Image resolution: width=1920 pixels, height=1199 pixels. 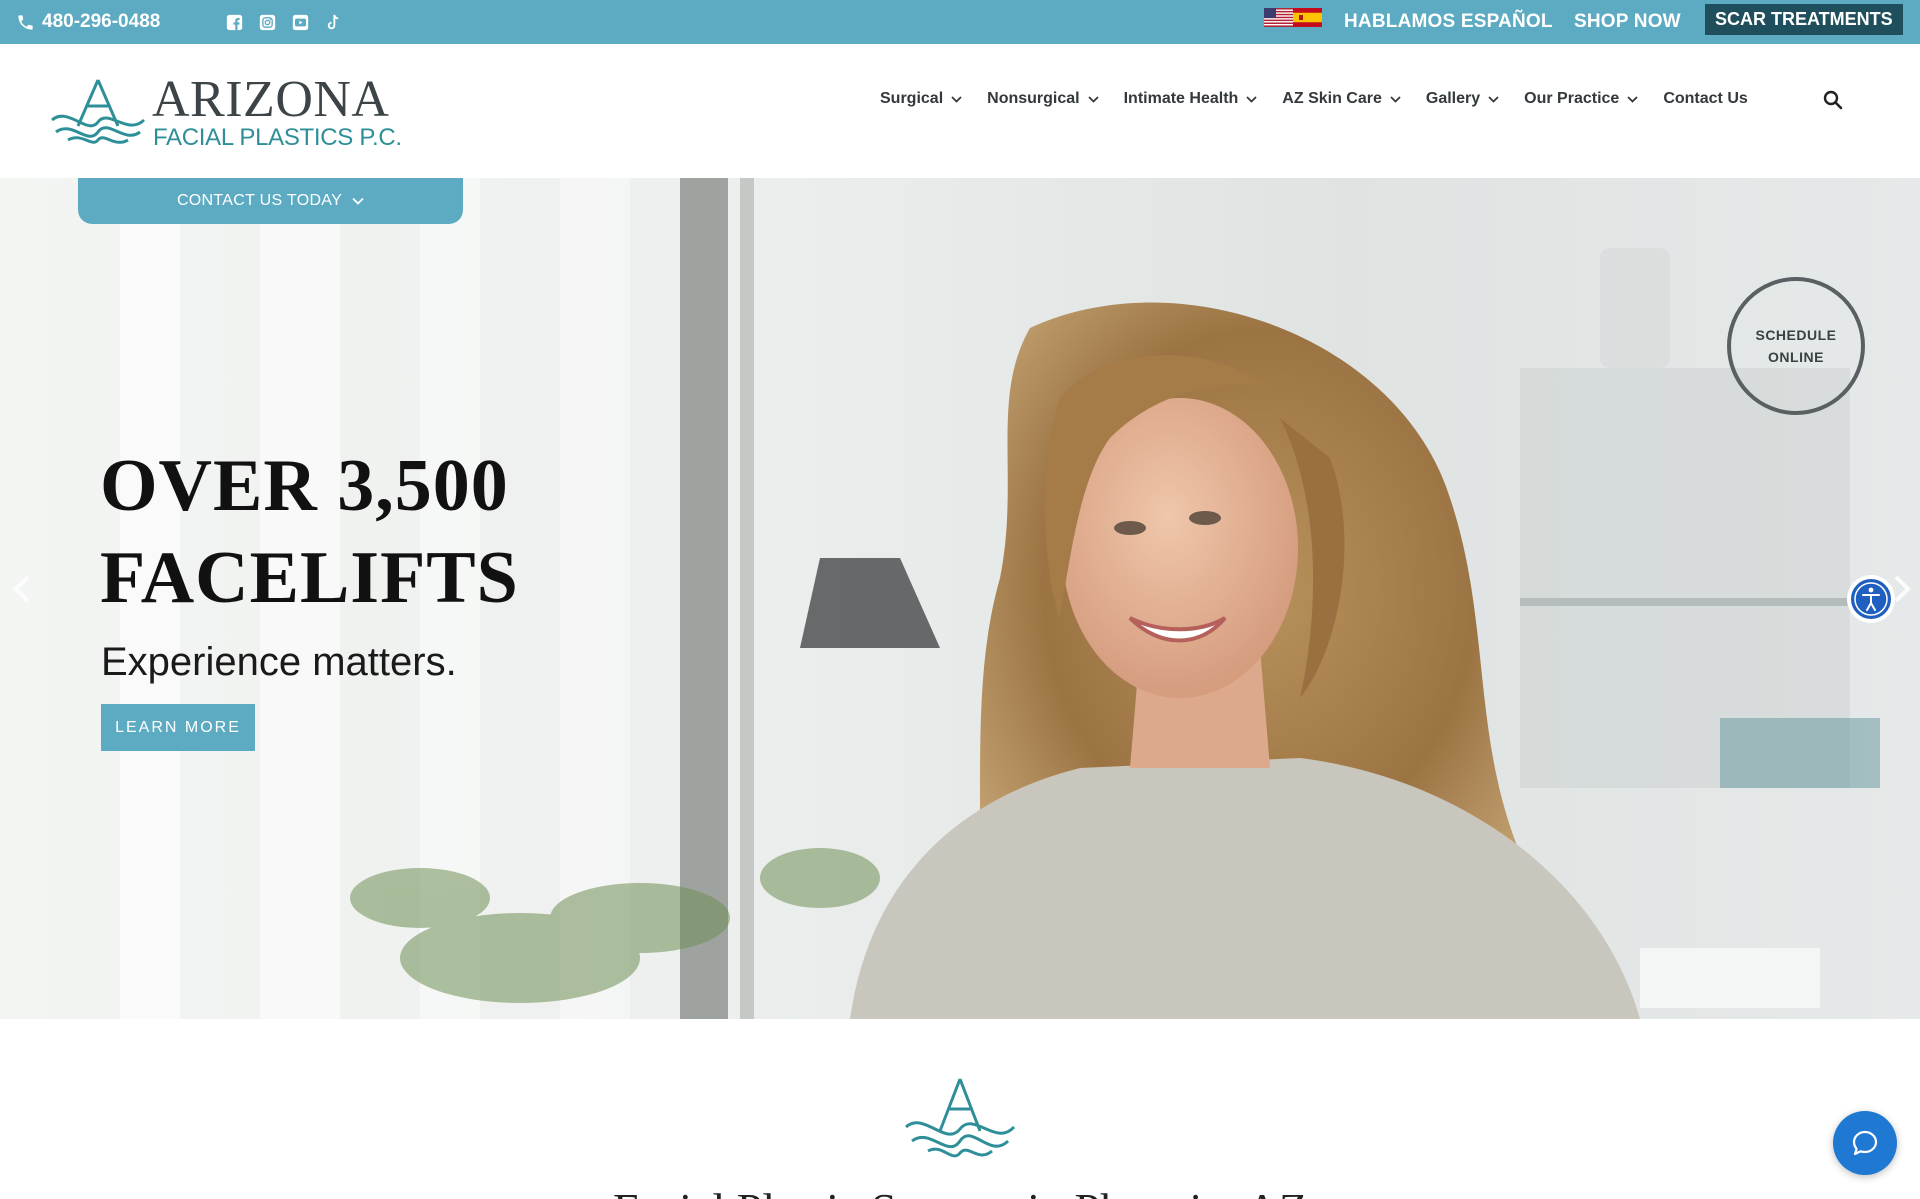 I want to click on contact-tab-label: CONTACT US TODAY, so click(x=259, y=200).